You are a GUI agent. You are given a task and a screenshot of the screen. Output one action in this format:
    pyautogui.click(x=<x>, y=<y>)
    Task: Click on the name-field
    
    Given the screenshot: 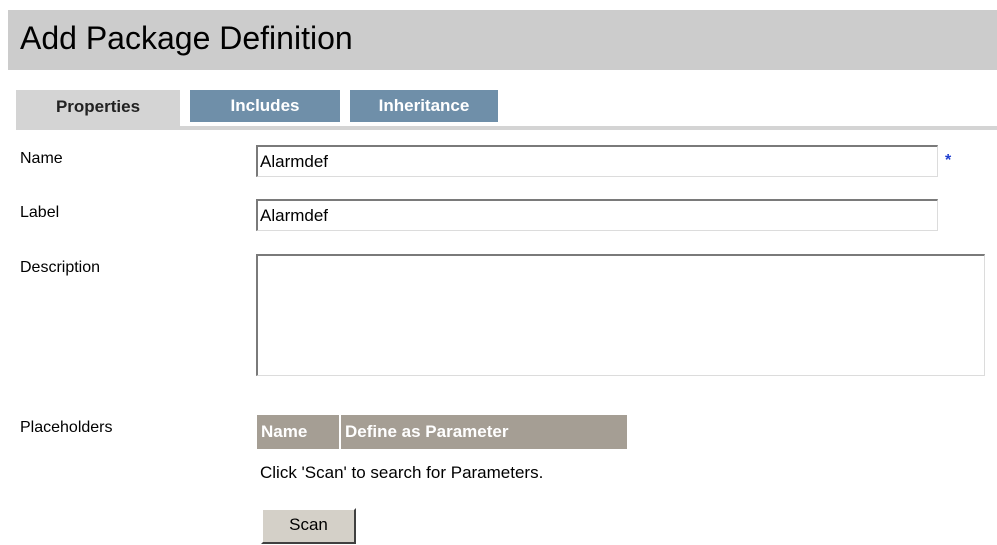 What is the action you would take?
    pyautogui.click(x=597, y=161)
    